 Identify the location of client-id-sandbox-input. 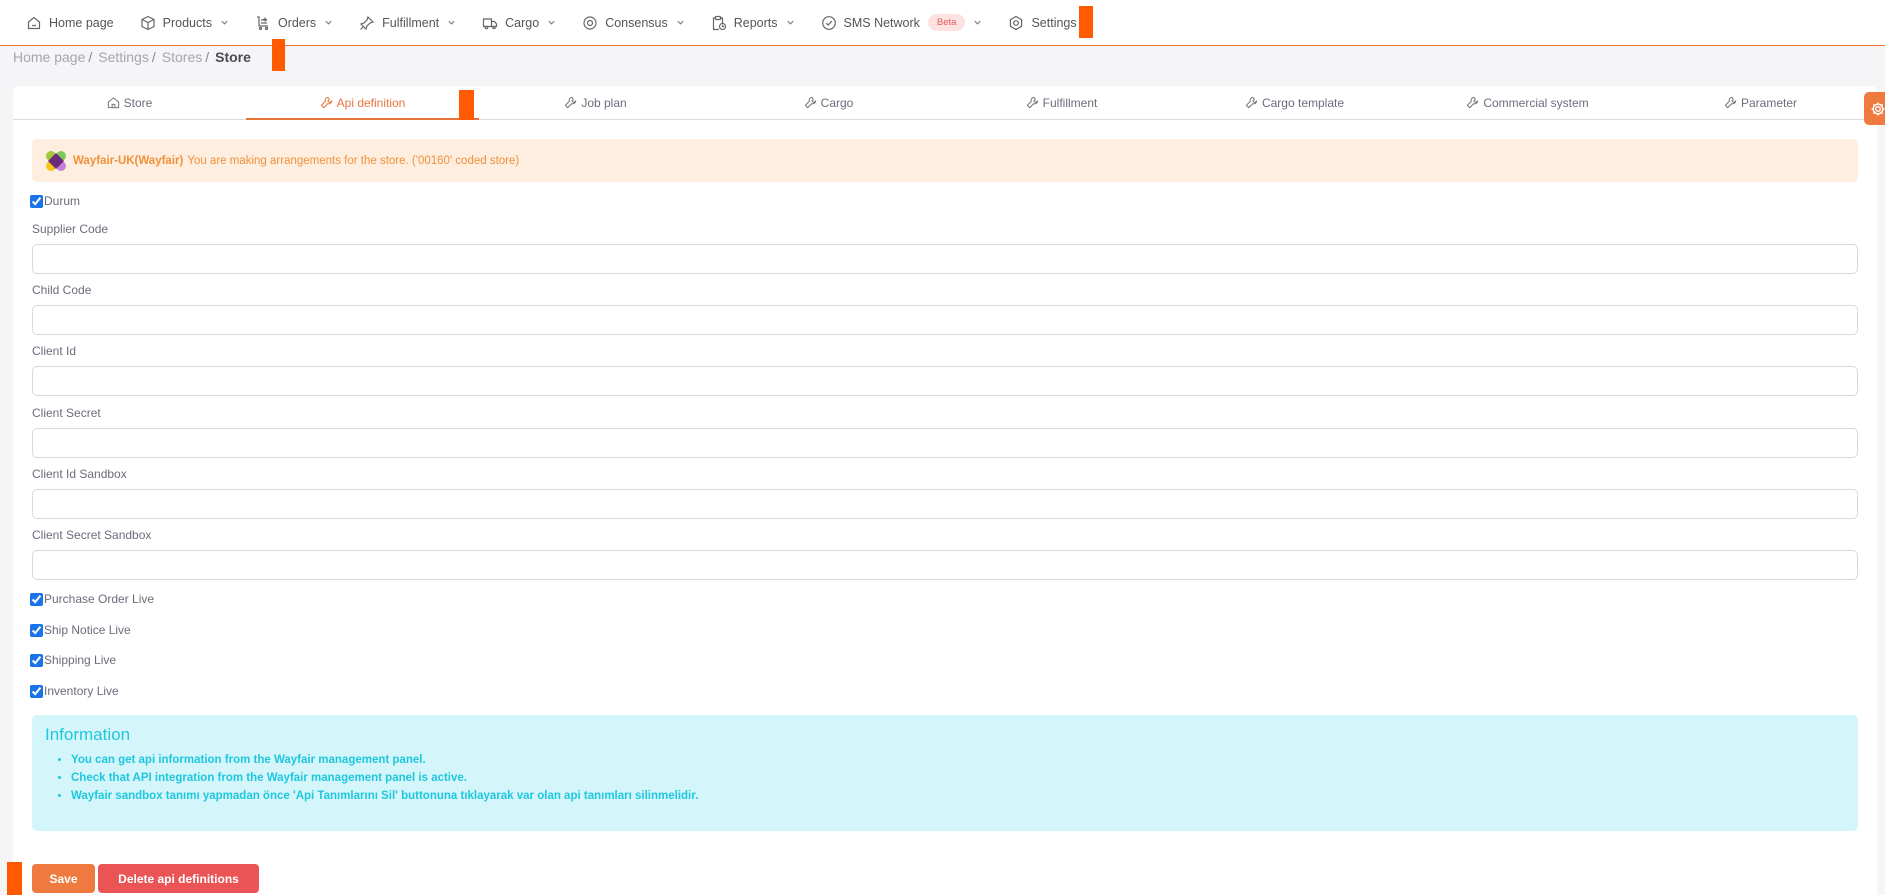
(945, 504).